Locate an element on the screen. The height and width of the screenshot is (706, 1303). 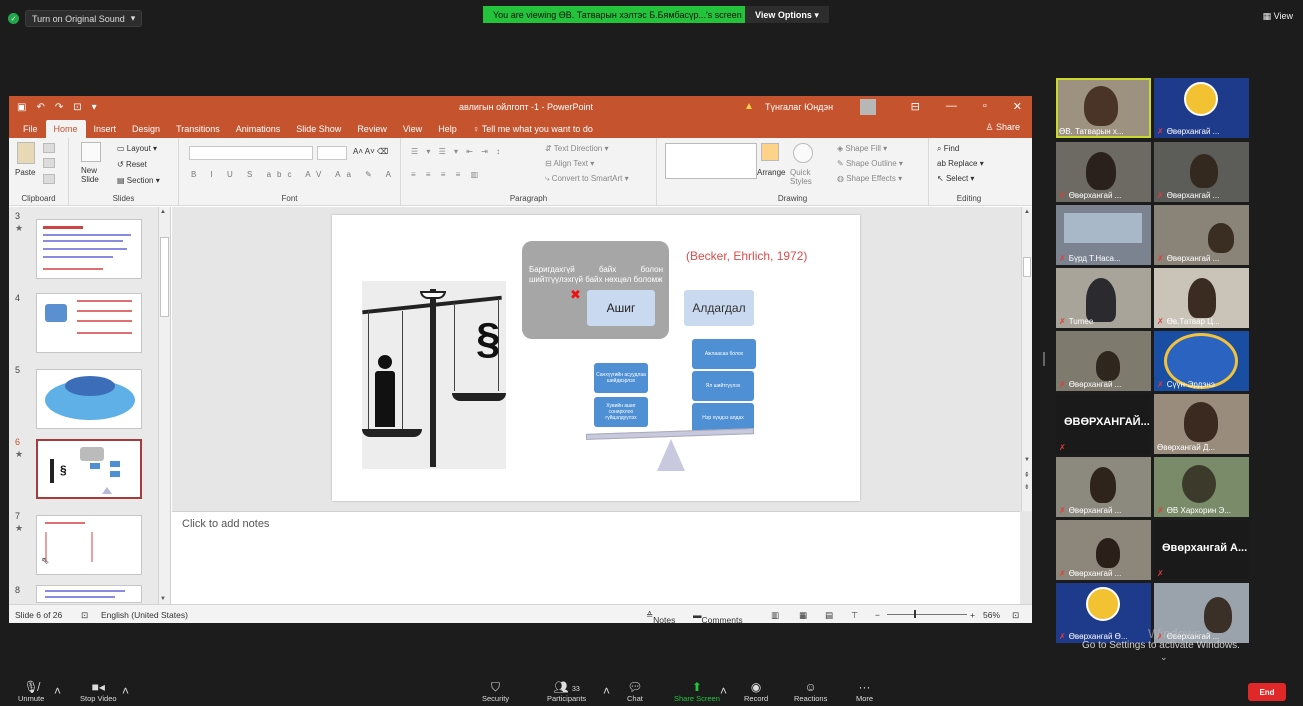
spelling-icon: ⊡ is located at coordinates (84, 615).